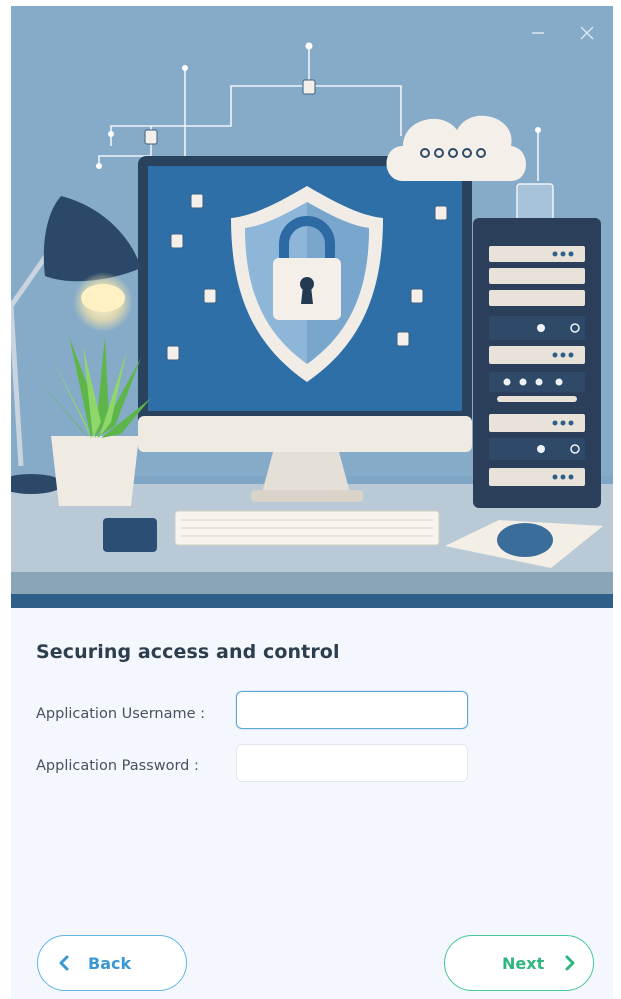 The height and width of the screenshot is (999, 621). Describe the element at coordinates (523, 963) in the screenshot. I see `next-button-label: Next` at that location.